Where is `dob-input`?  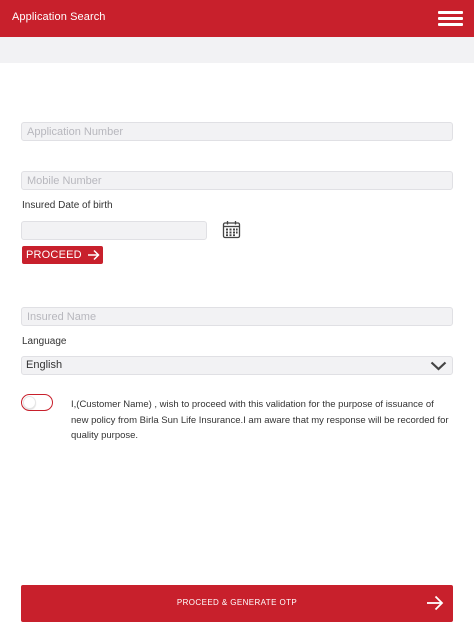
dob-input is located at coordinates (114, 230).